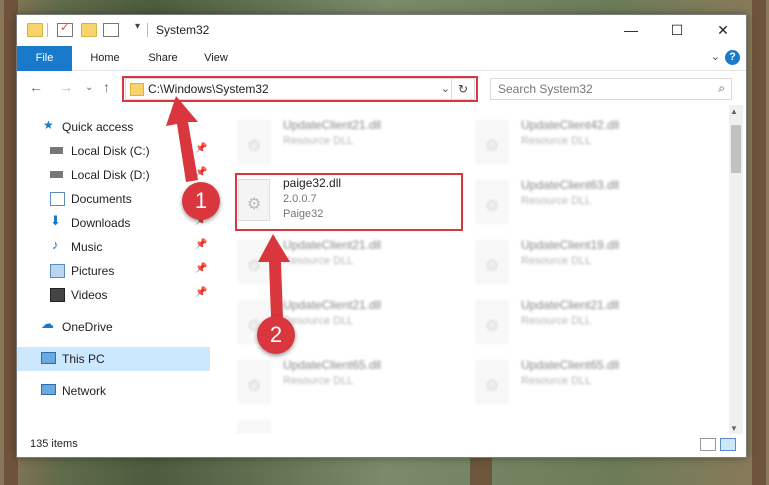 The image size is (769, 485). Describe the element at coordinates (276, 335) in the screenshot. I see `step-2-marker: 2` at that location.